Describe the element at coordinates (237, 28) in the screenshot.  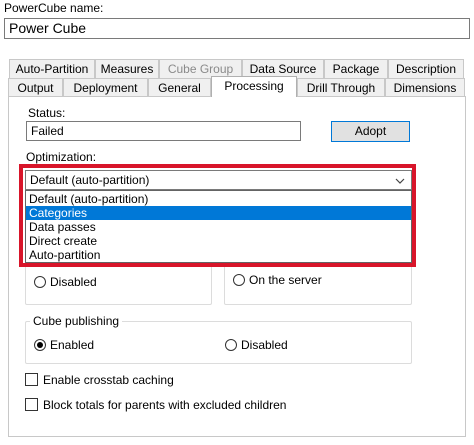
I see `powercube-name-input: Power Cube` at that location.